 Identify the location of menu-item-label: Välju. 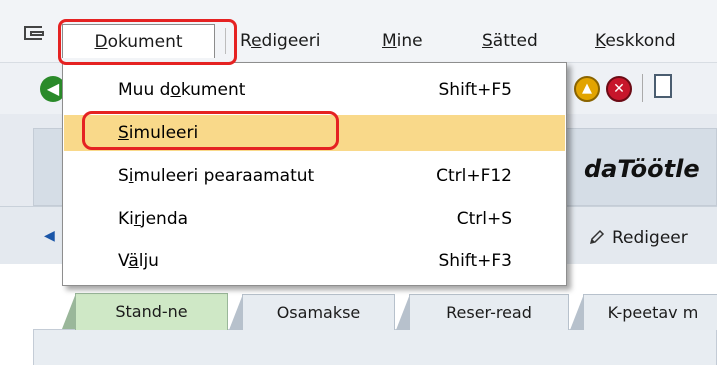
(138, 261).